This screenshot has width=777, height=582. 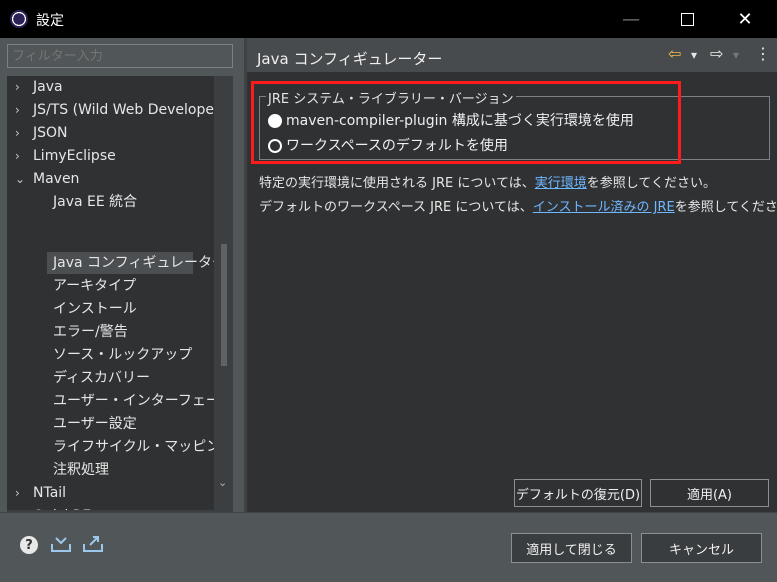 I want to click on tree-item-label: 注釈処理, so click(x=81, y=470).